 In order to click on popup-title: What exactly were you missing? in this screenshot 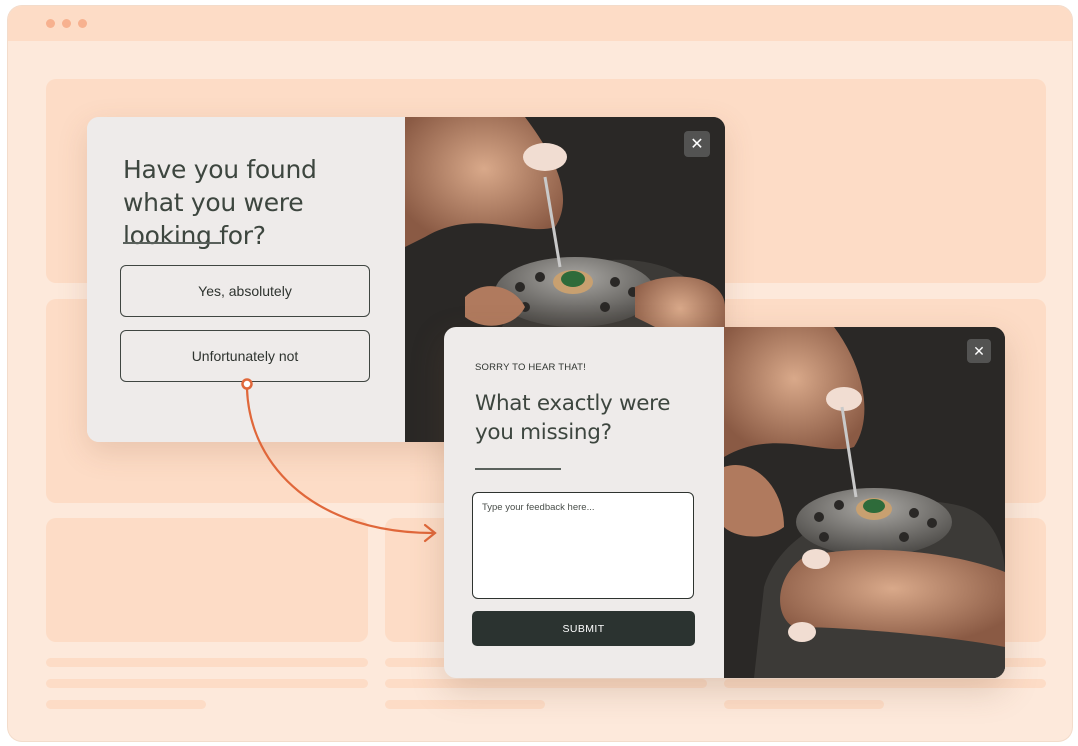, I will do `click(573, 418)`.